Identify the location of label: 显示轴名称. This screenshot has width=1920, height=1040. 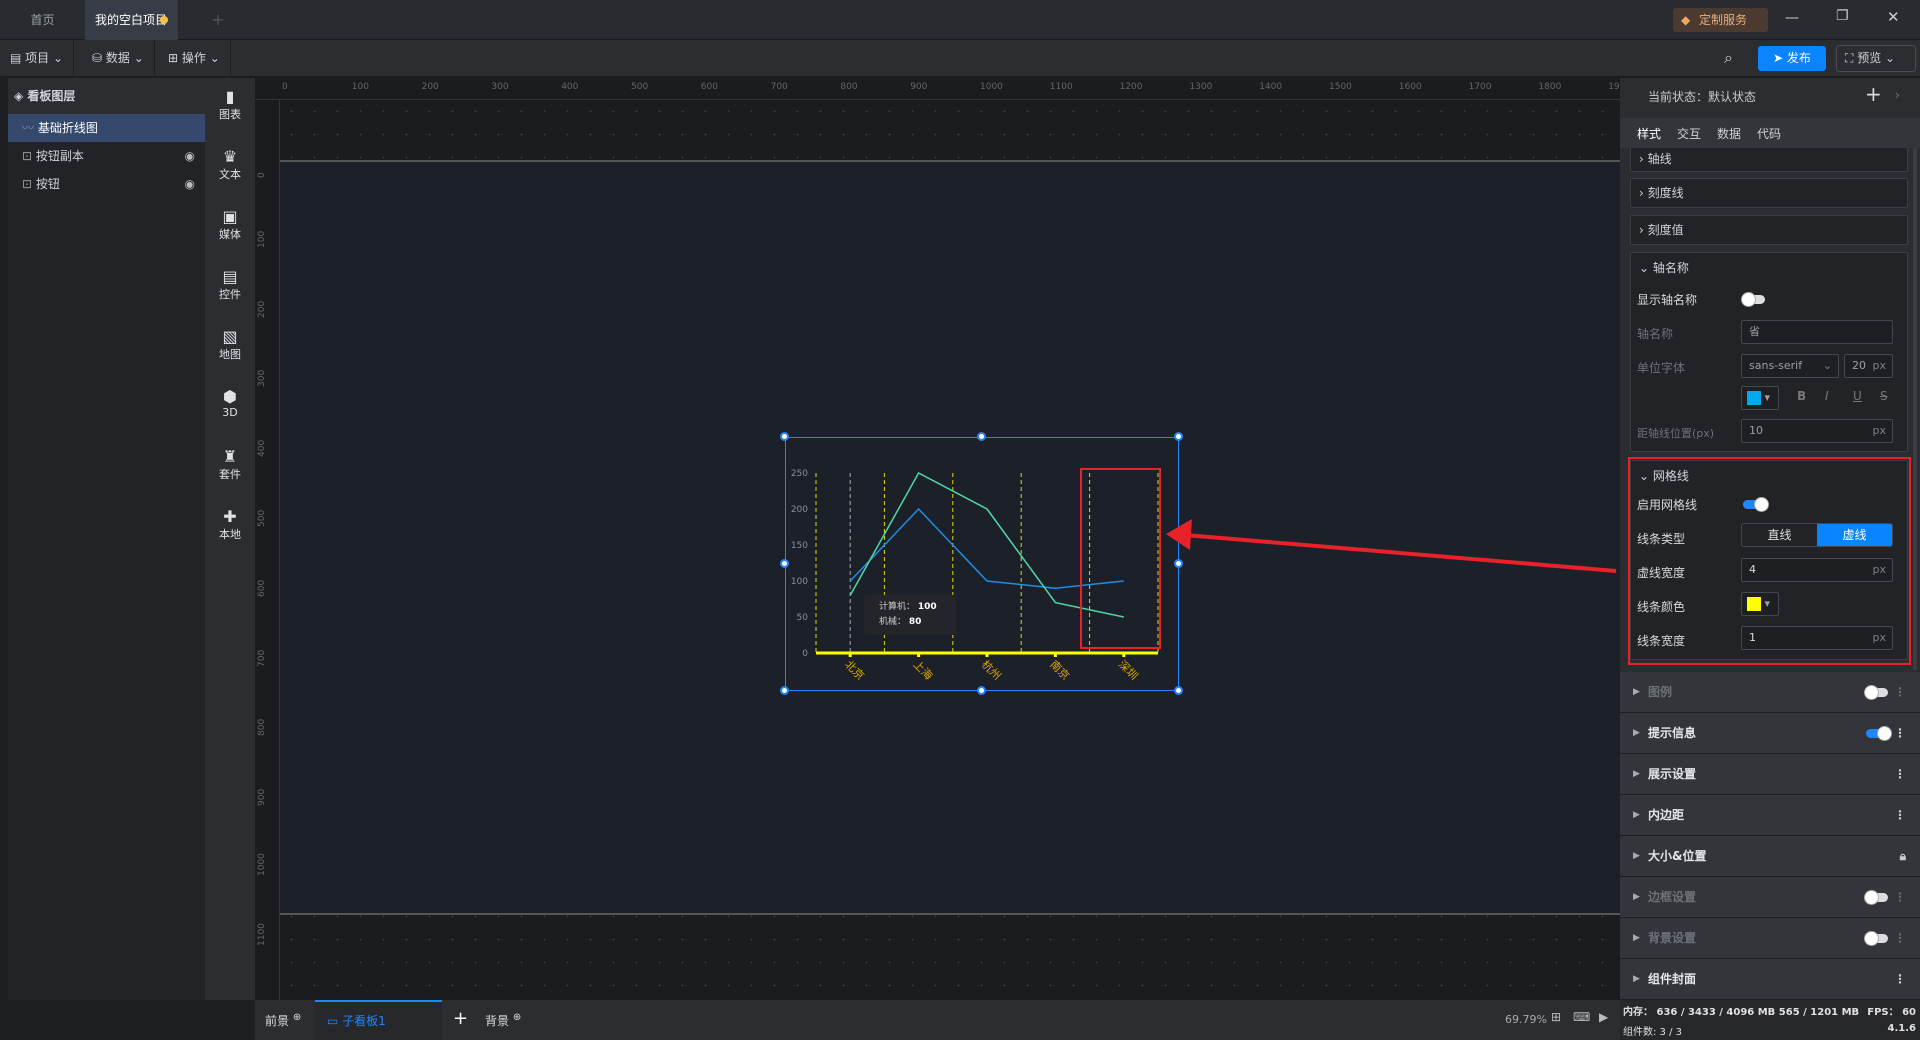
(1667, 300).